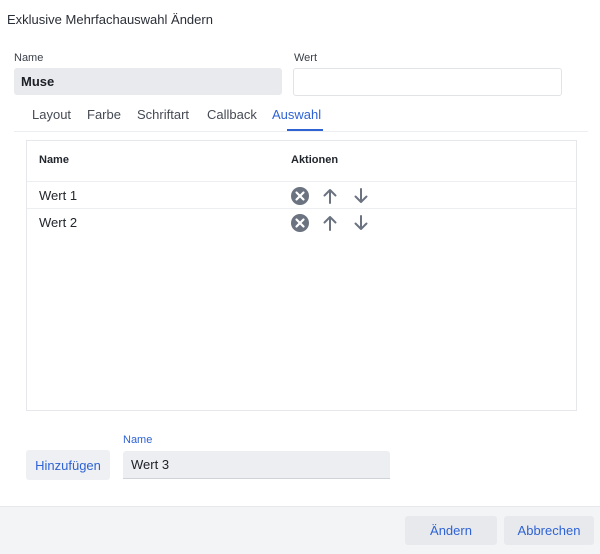 This screenshot has height=554, width=600. What do you see at coordinates (54, 160) in the screenshot?
I see `column-header-name: Name` at bounding box center [54, 160].